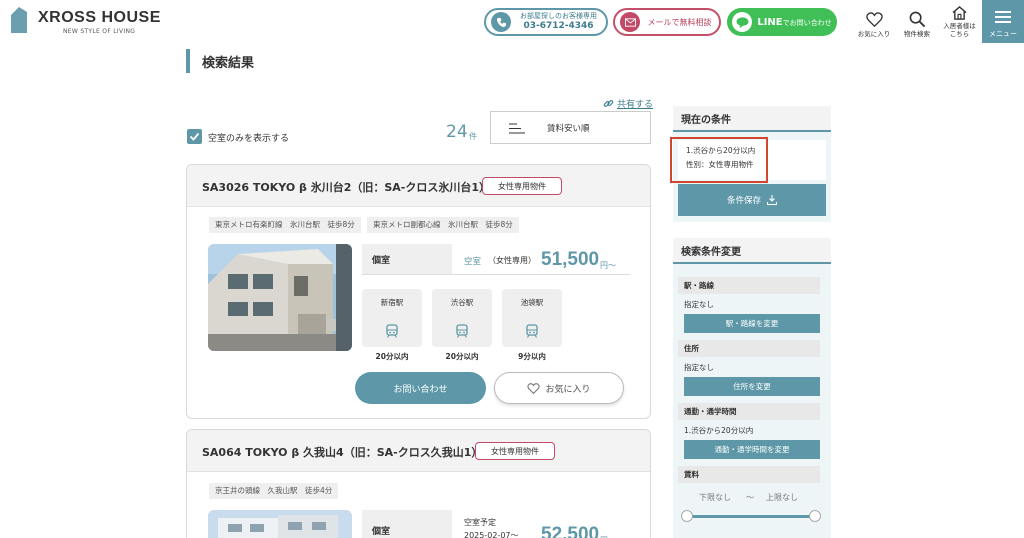 The image size is (1024, 538). What do you see at coordinates (342, 452) in the screenshot?
I see `listing-name: SA064 TOKYO β 久我山4（旧：SA-クロス久我山1）` at bounding box center [342, 452].